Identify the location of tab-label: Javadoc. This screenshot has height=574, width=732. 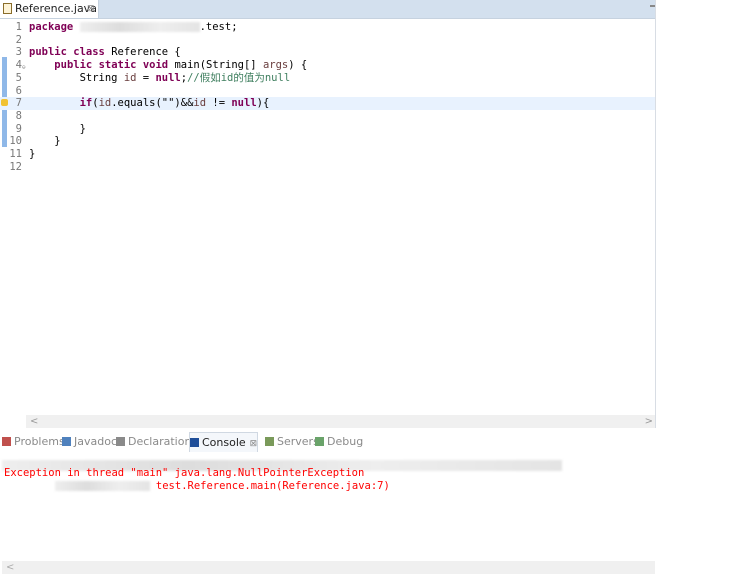
(95, 441).